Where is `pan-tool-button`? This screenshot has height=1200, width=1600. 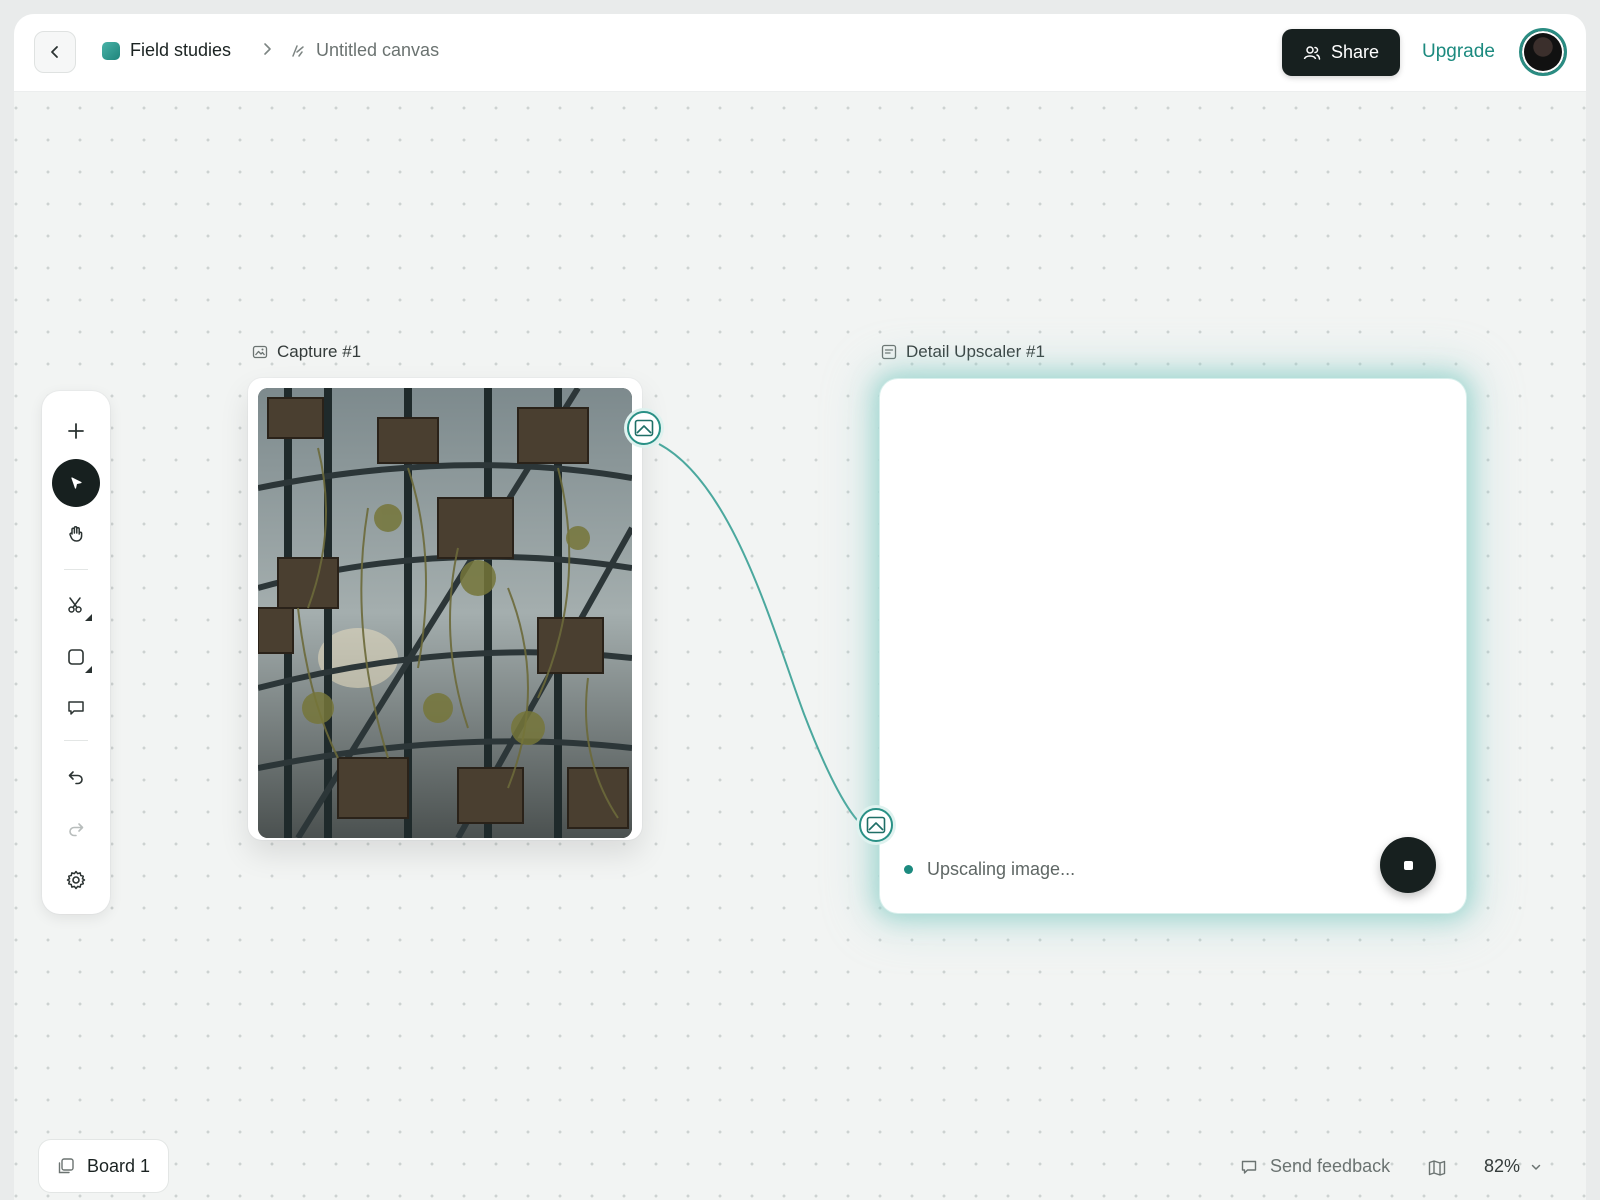 pan-tool-button is located at coordinates (76, 534).